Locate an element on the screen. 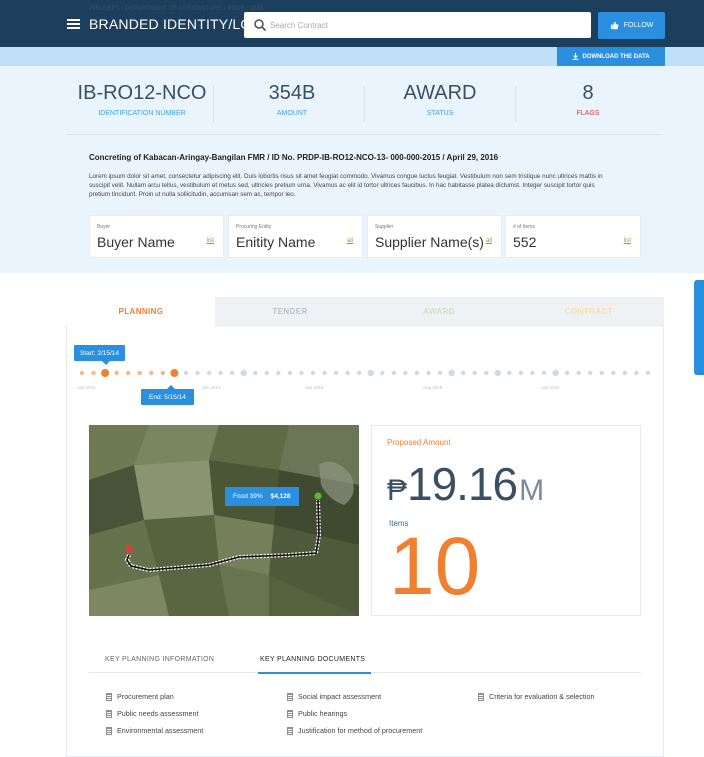  side-feedback-tab is located at coordinates (699, 327).